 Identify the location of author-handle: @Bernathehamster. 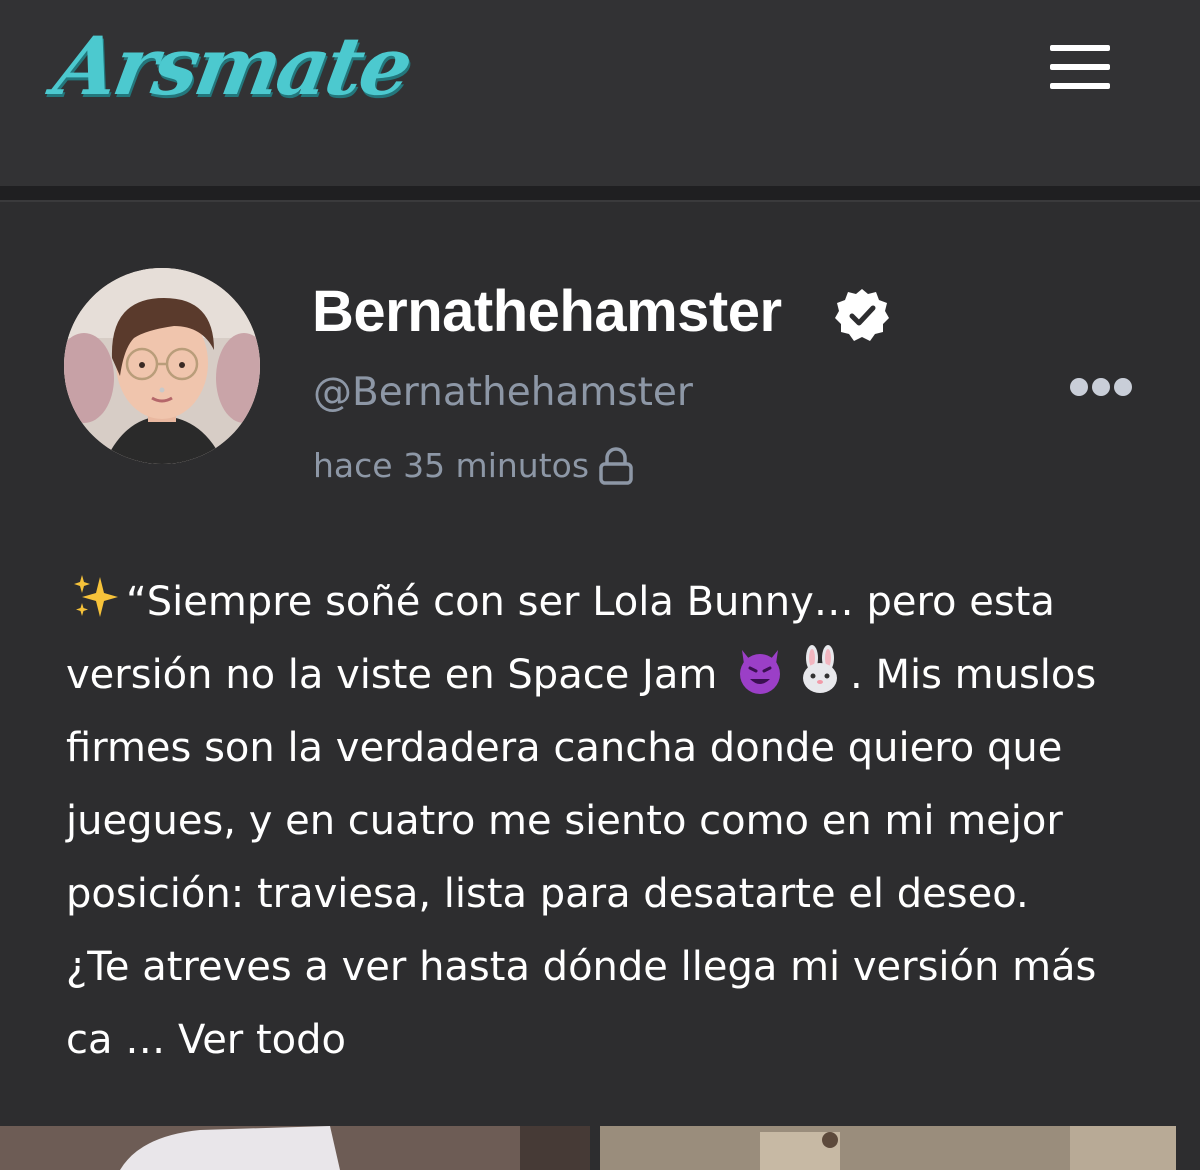
(503, 392).